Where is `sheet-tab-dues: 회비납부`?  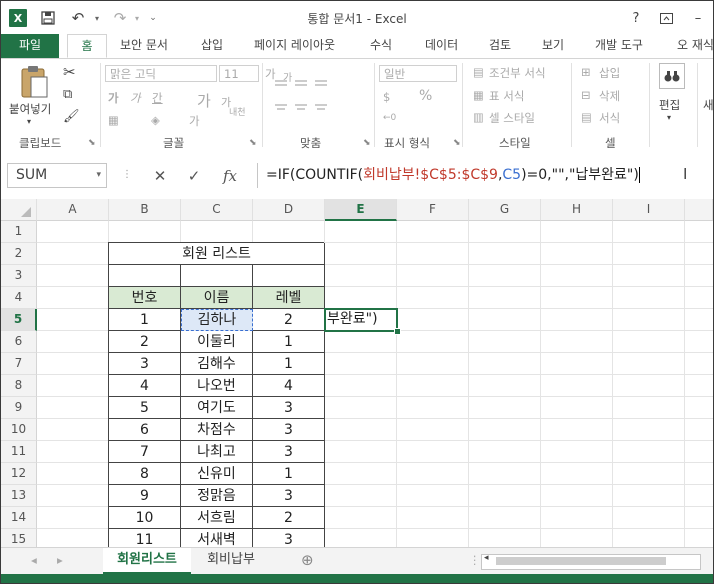
sheet-tab-dues: 회비납부 is located at coordinates (231, 561).